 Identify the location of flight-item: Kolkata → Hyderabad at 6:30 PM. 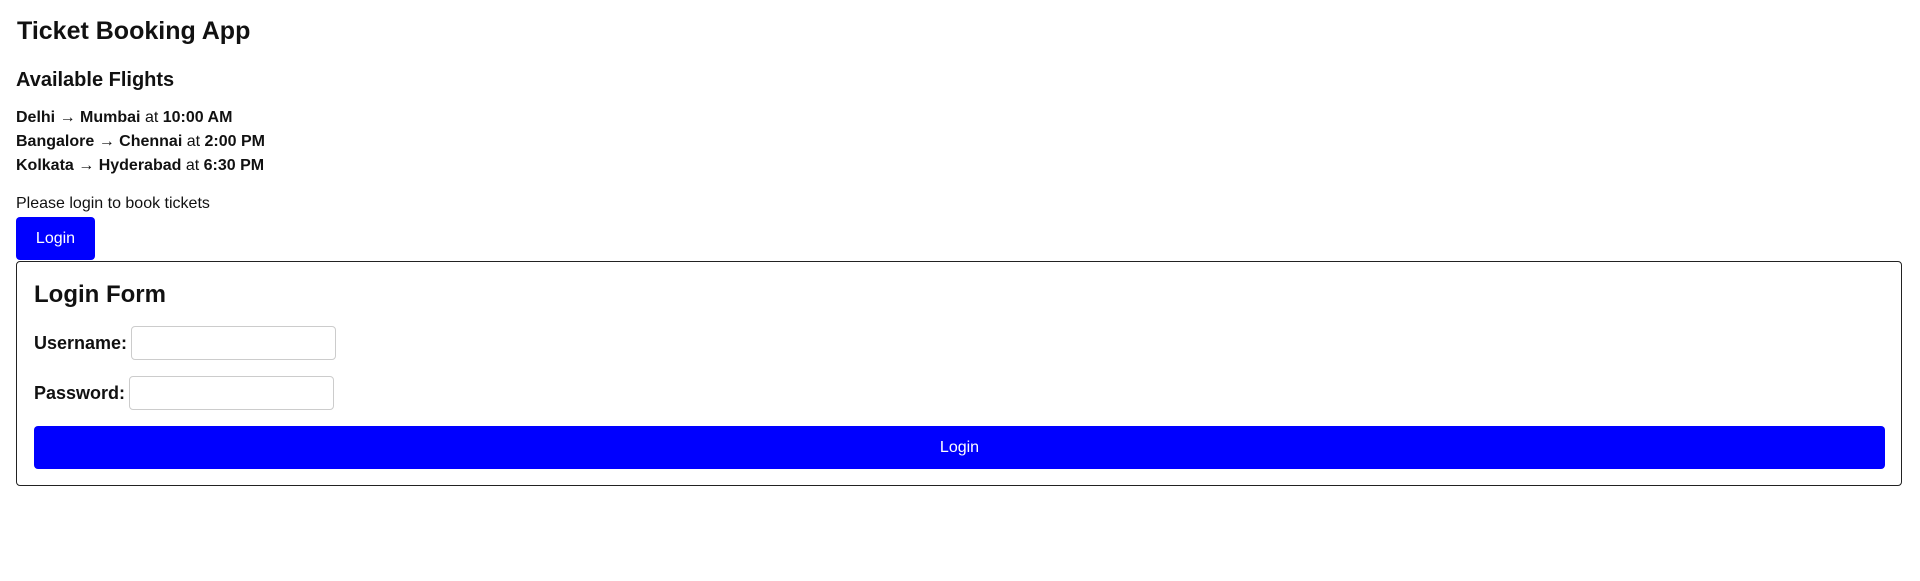
(140, 166).